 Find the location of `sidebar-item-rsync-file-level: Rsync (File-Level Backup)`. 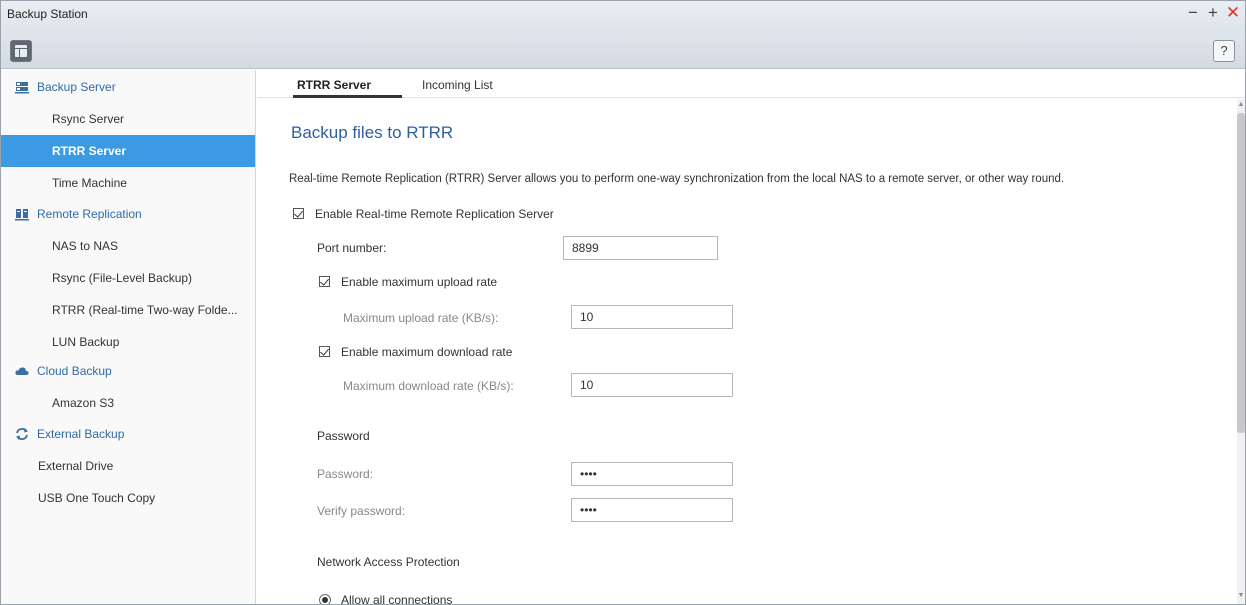

sidebar-item-rsync-file-level: Rsync (File-Level Backup) is located at coordinates (128, 278).